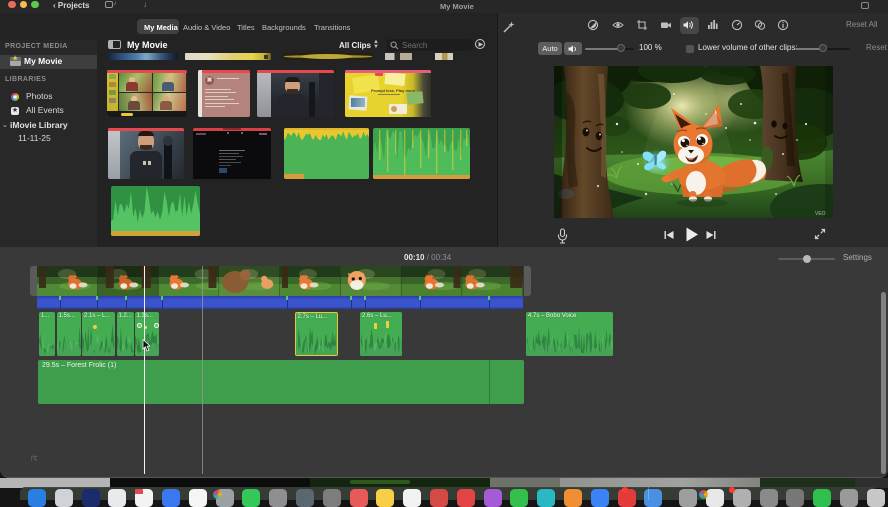 This screenshot has height=507, width=888. What do you see at coordinates (820, 214) in the screenshot?
I see `svg-text: VEO` at bounding box center [820, 214].